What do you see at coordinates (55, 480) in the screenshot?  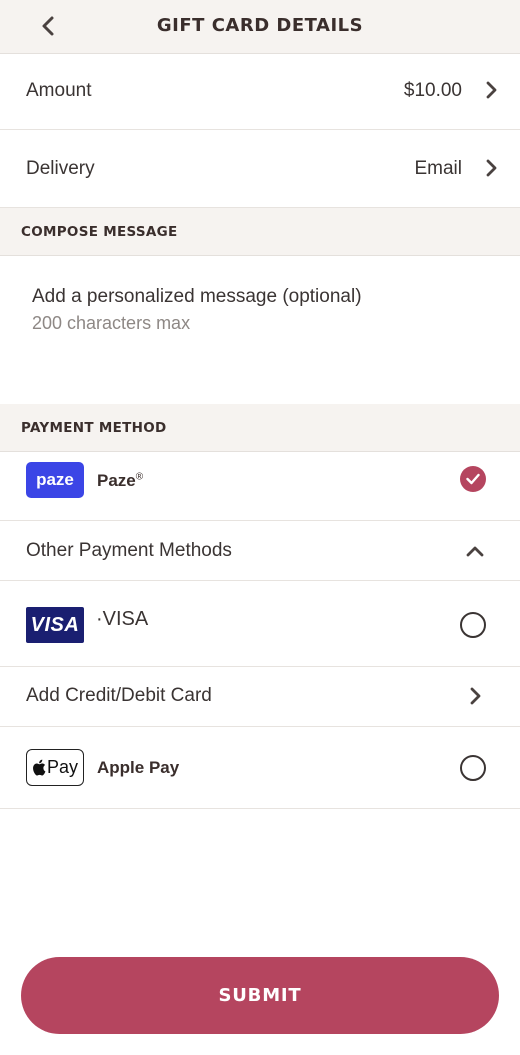 I see `paze-logo: paze` at bounding box center [55, 480].